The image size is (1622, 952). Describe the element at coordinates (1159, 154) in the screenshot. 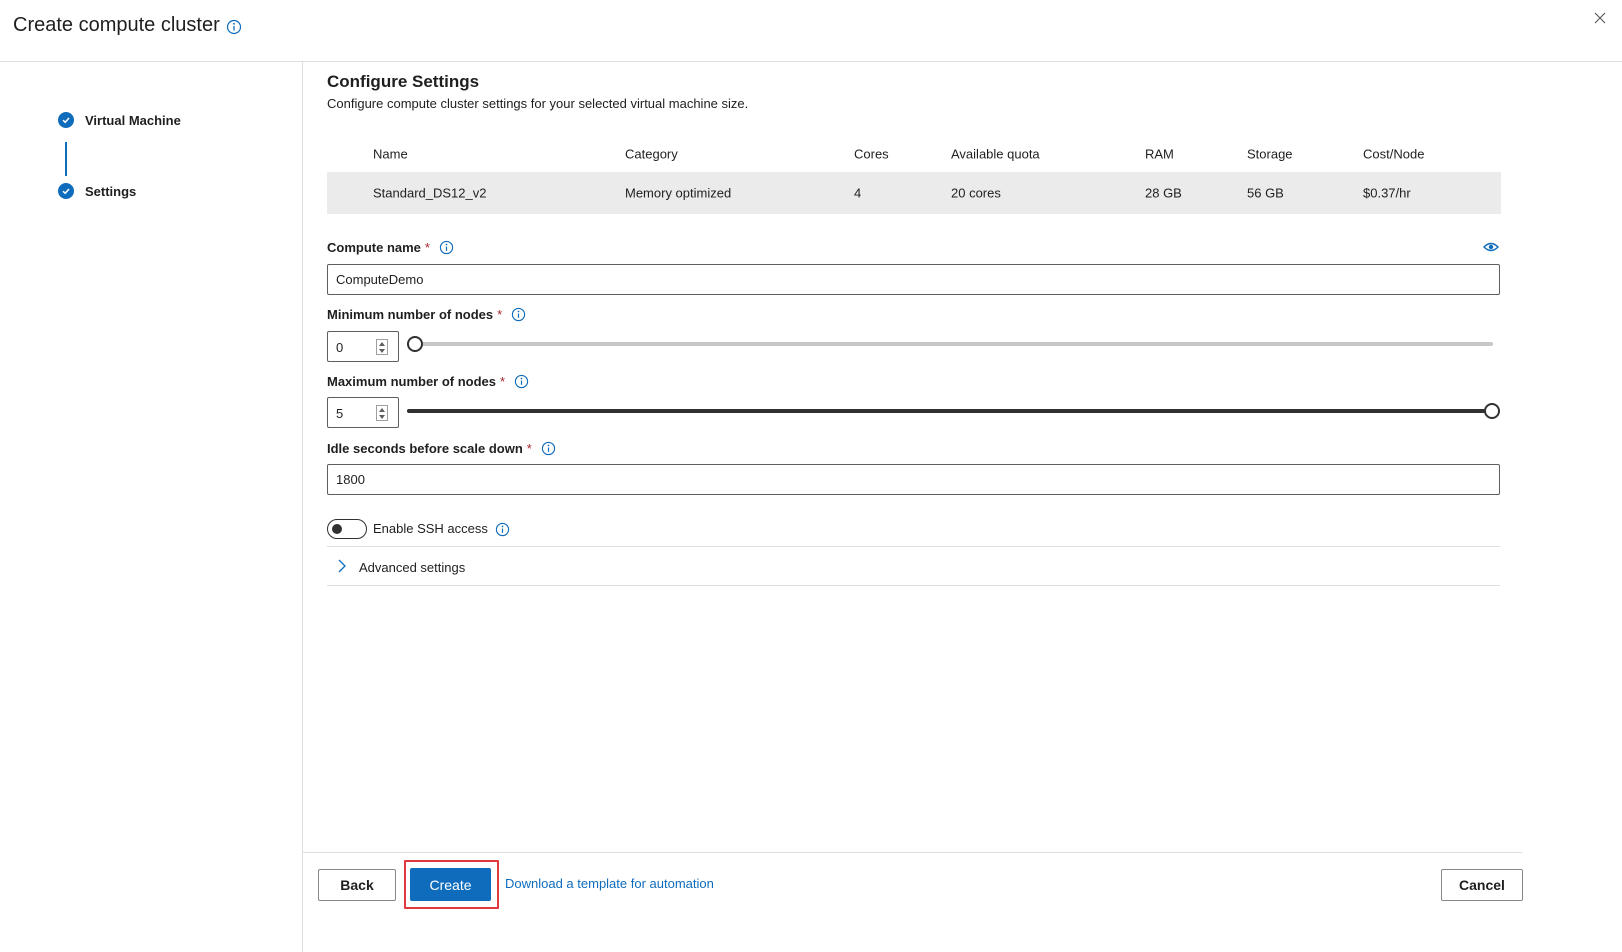

I see `column-header-ram: RAM` at that location.